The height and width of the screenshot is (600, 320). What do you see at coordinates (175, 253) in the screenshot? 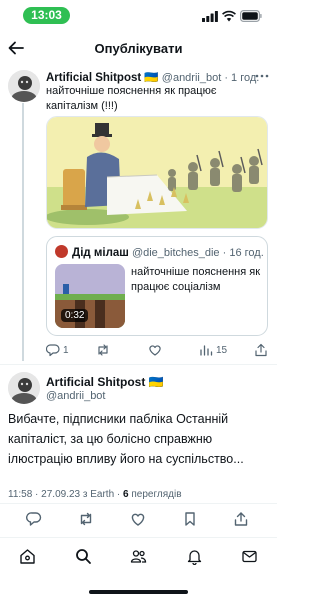
I see `quoted-author-handle: @die_bitches_die` at bounding box center [175, 253].